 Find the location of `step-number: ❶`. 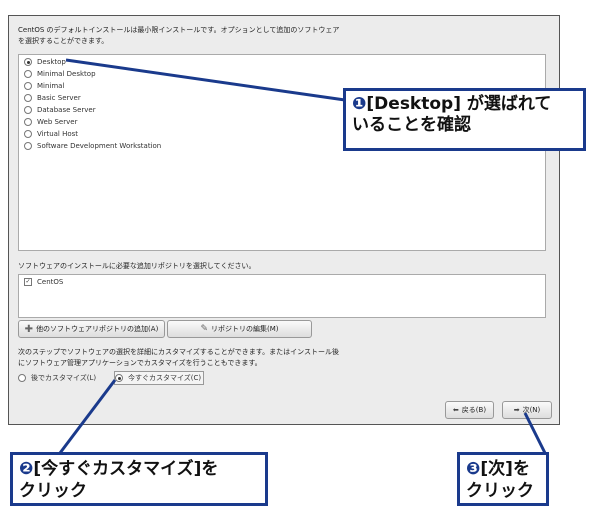

step-number: ❶ is located at coordinates (359, 104).